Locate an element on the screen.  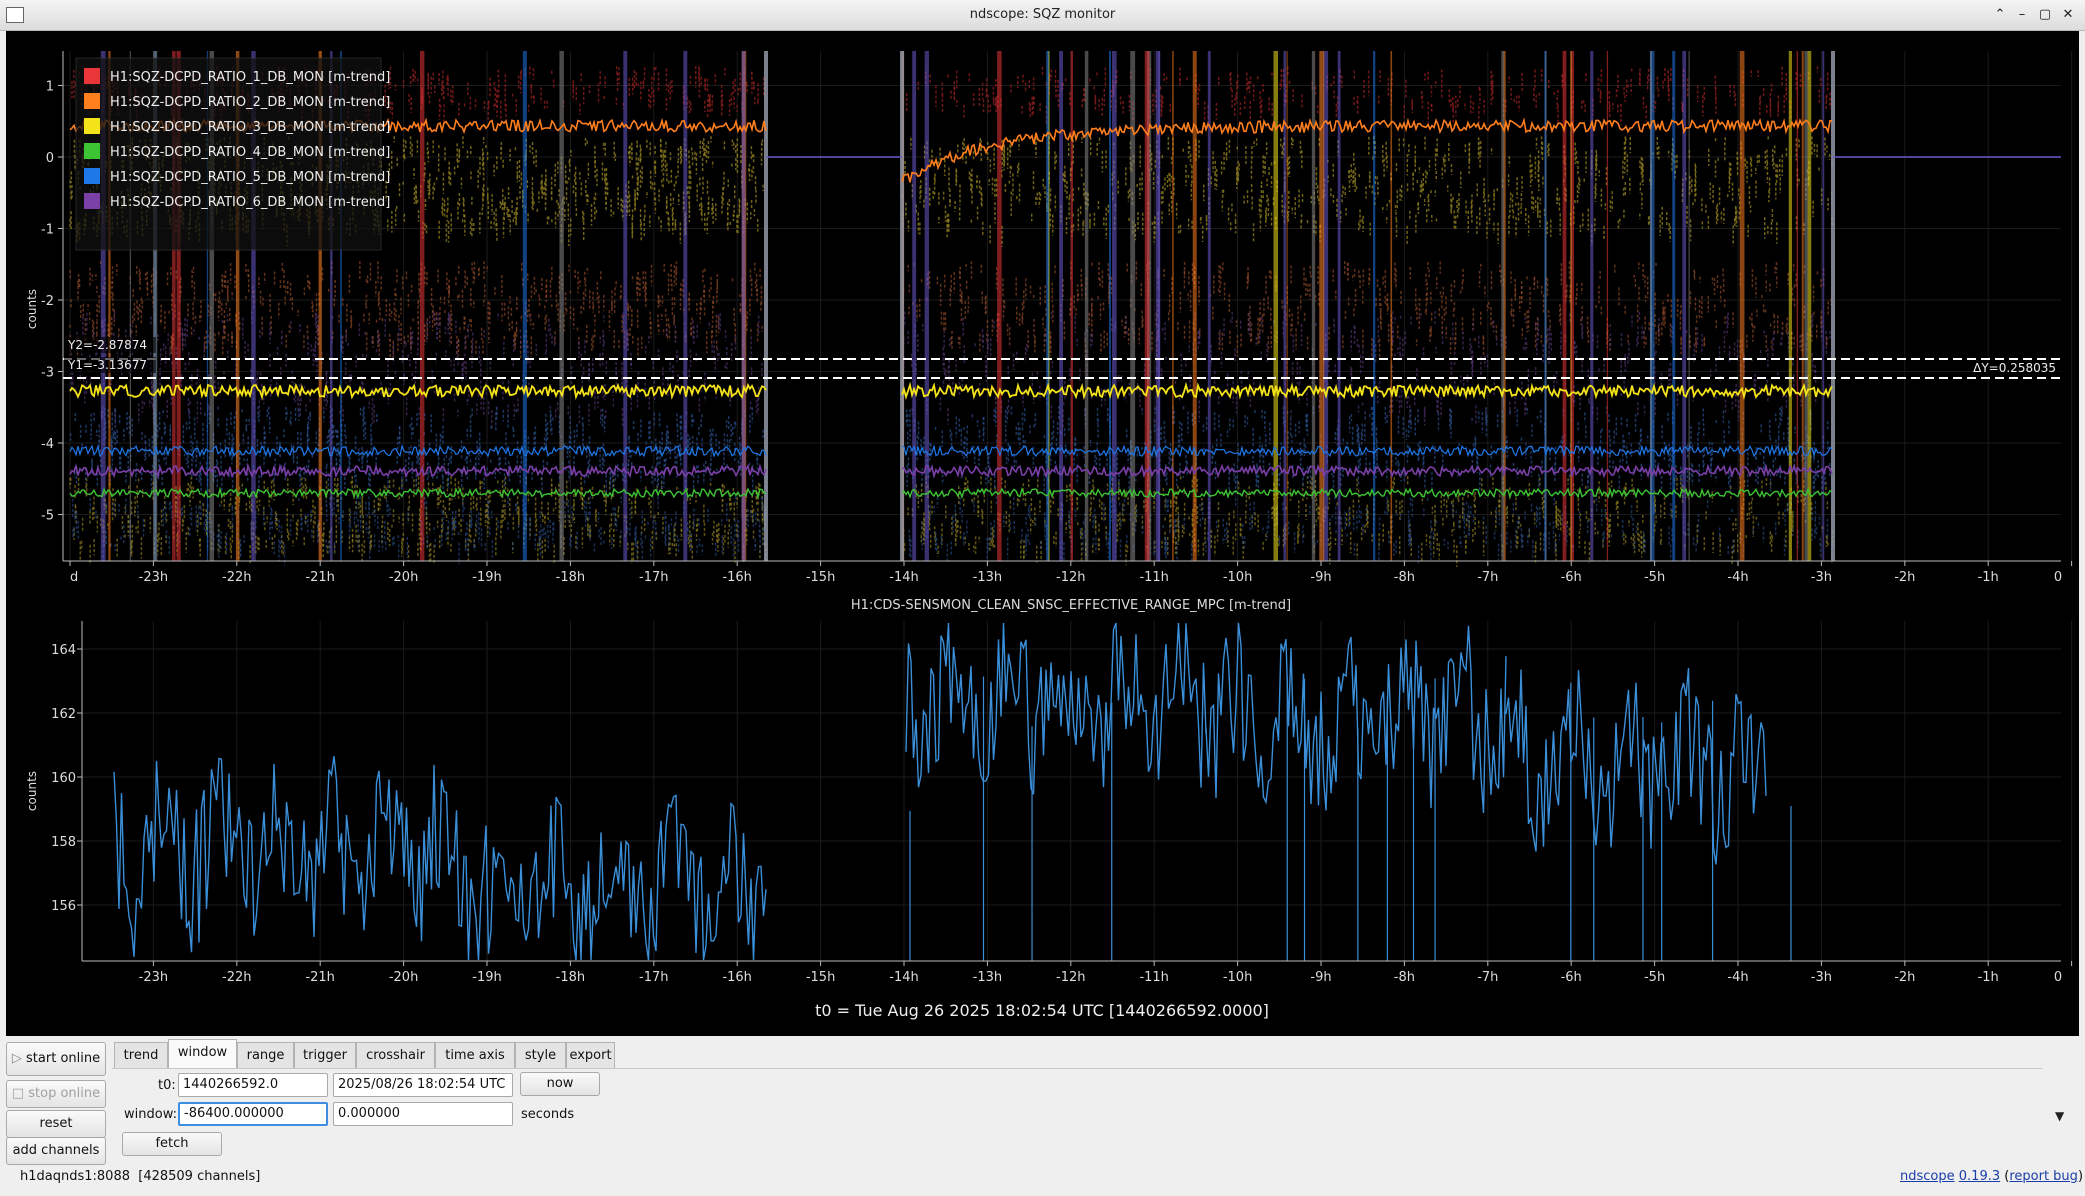
status-server: h1daqnds1:8088 [428509 channels] is located at coordinates (140, 1176).